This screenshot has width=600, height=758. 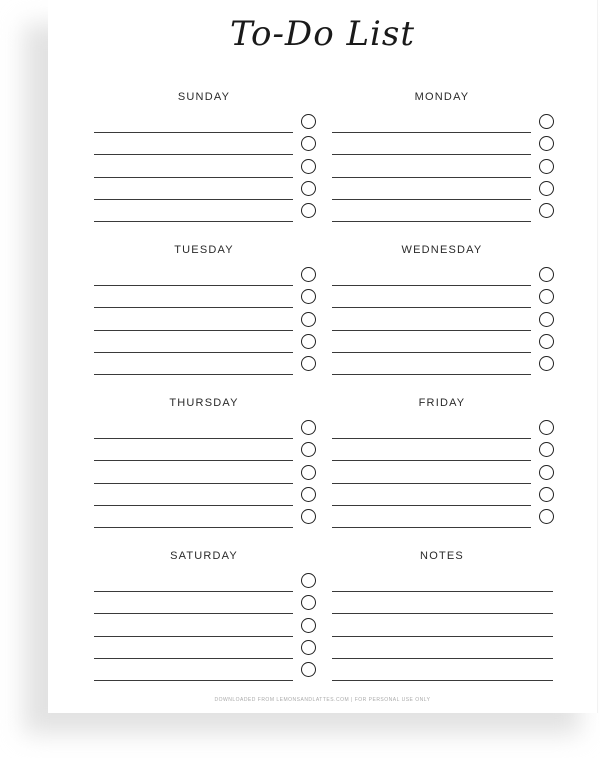 I want to click on section-title: FRIDAY, so click(x=442, y=403).